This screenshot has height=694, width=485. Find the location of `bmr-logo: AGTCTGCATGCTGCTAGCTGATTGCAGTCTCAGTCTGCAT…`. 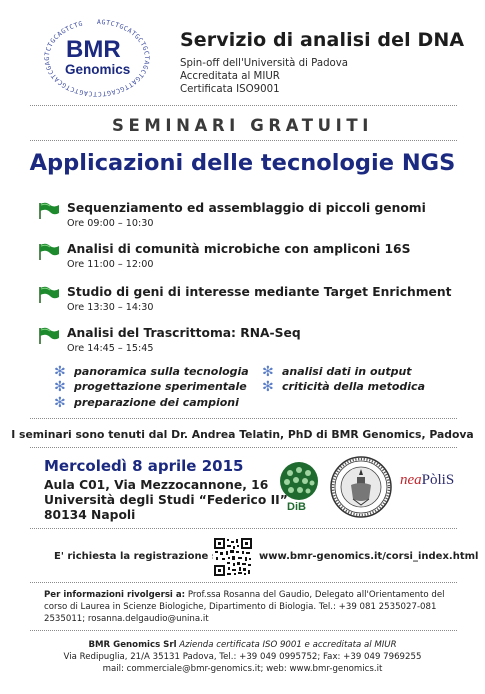

bmr-logo: AGTCTGCATGCTGCTAGCTGATTGCAGTCTCAGTCTGCAT… is located at coordinates (97, 58).